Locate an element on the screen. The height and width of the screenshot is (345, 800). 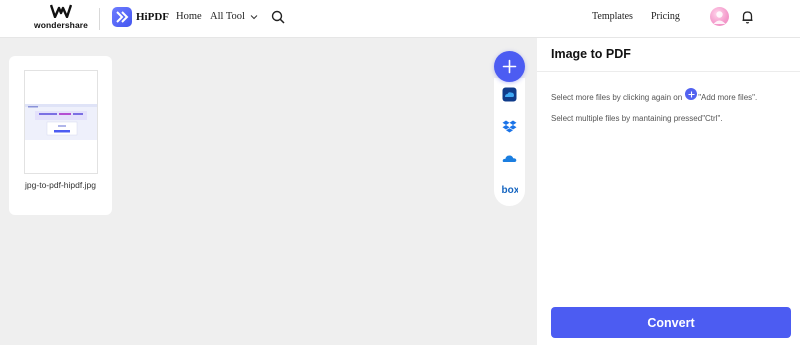
header-divider is located at coordinates (99, 19).